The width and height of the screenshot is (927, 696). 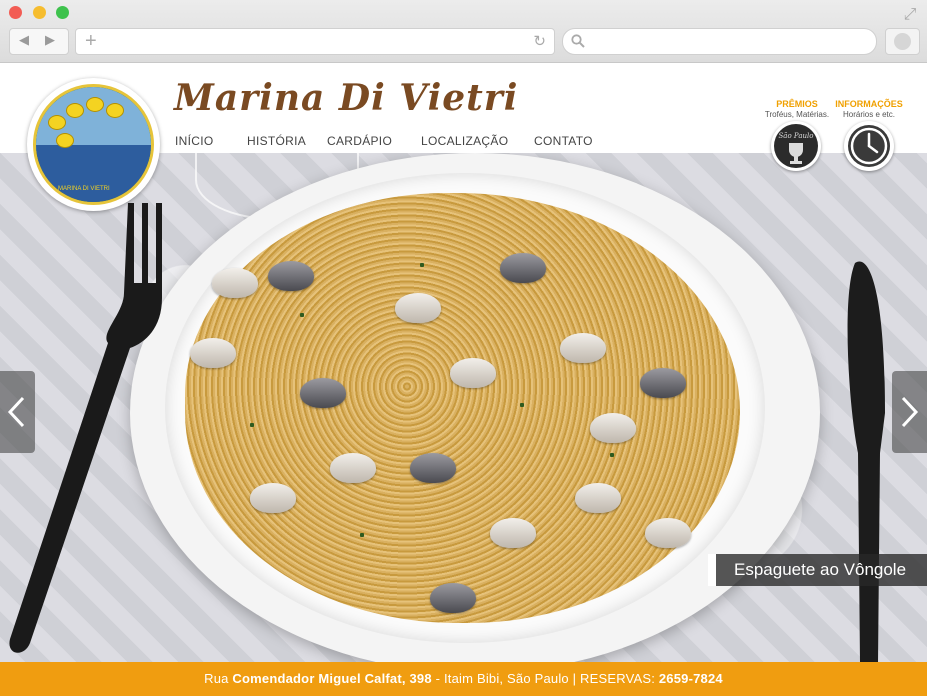 I want to click on slider-next-button, so click(x=909, y=412).